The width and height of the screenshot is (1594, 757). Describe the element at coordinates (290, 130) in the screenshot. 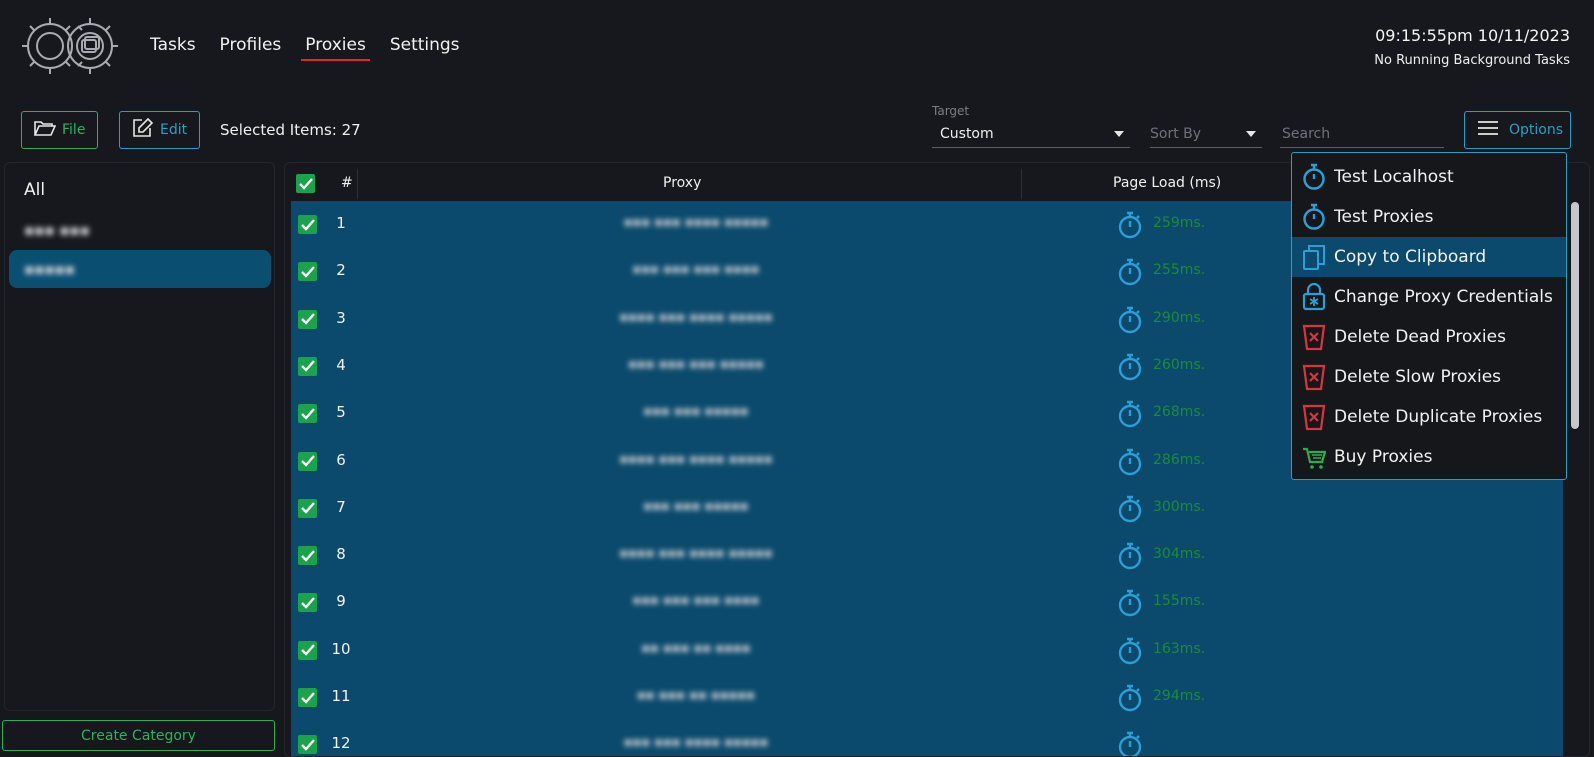

I see `selected-items-count: Selected Items: 27` at that location.